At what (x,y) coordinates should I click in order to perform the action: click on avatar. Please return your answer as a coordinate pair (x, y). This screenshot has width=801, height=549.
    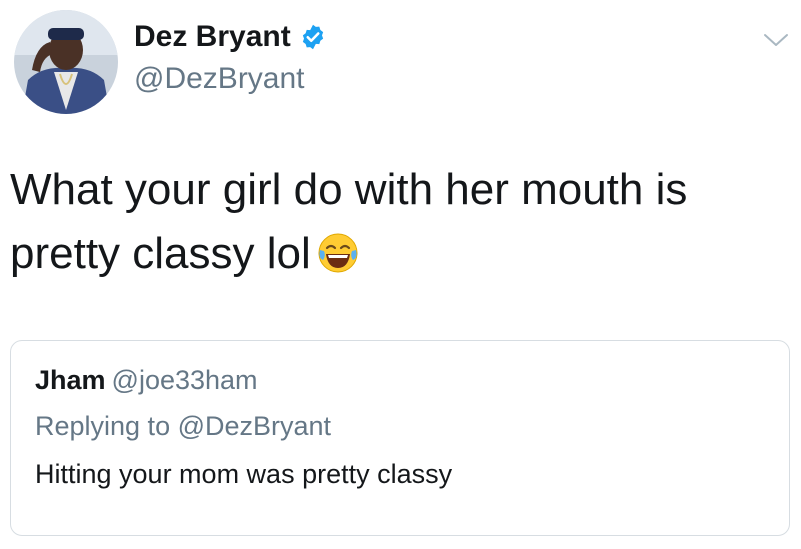
    Looking at the image, I should click on (66, 62).